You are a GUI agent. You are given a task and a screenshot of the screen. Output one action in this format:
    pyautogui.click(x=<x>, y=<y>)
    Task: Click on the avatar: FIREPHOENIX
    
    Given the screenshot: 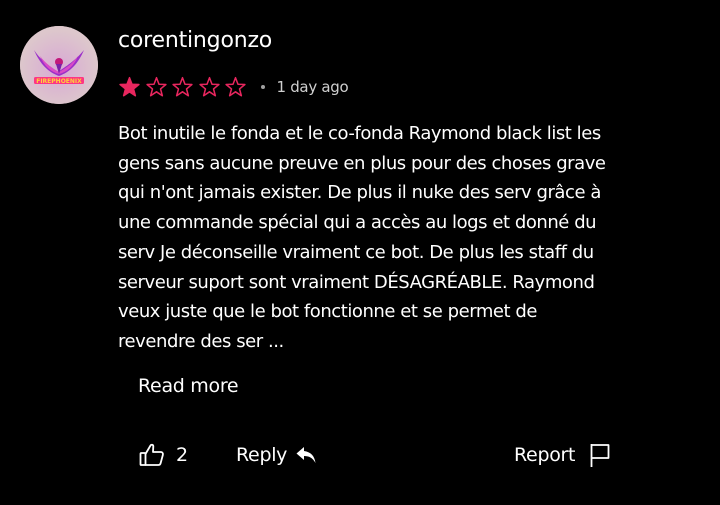 What is the action you would take?
    pyautogui.click(x=59, y=65)
    